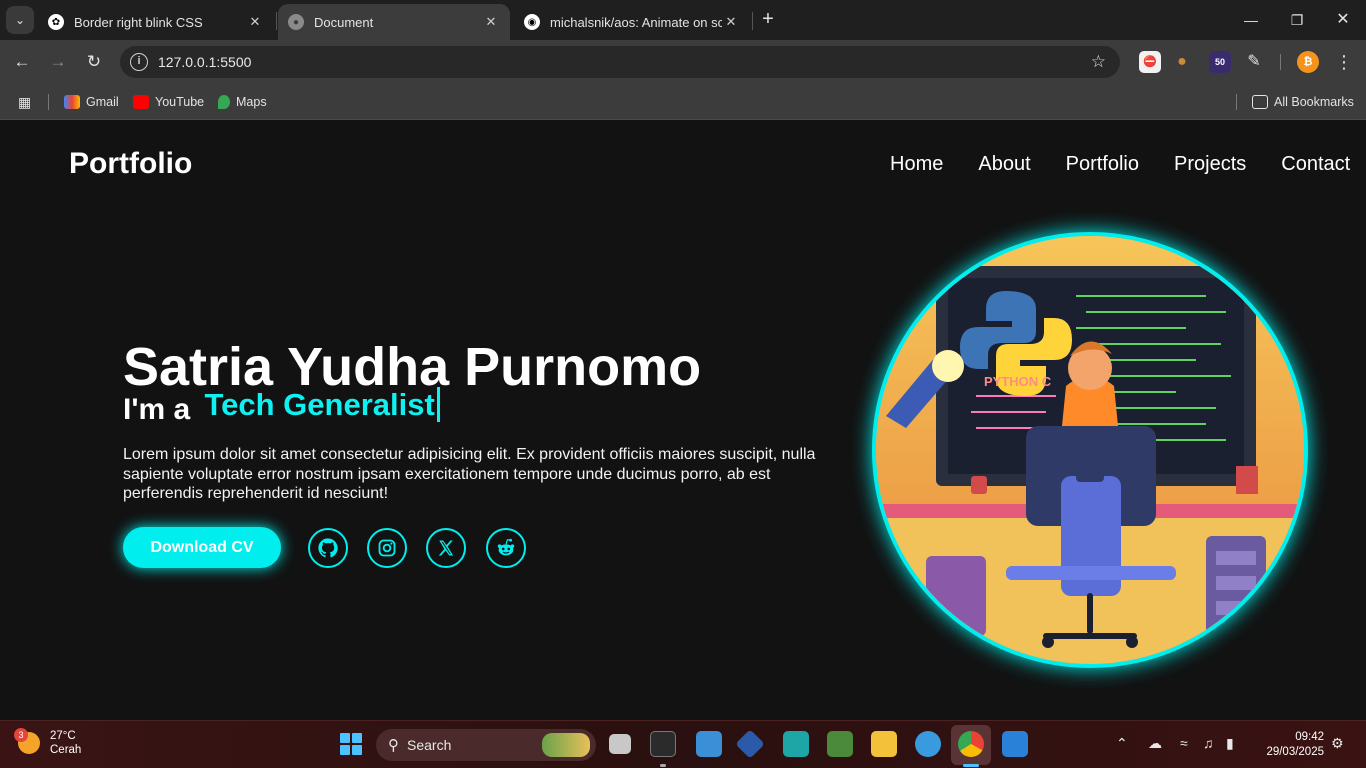  Describe the element at coordinates (1150, 62) in the screenshot. I see `adblock-extension-icon: ⛔` at that location.